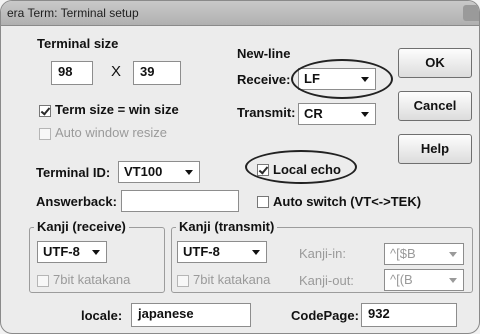  What do you see at coordinates (45, 111) in the screenshot?
I see `term-size-win-size-checkbox` at bounding box center [45, 111].